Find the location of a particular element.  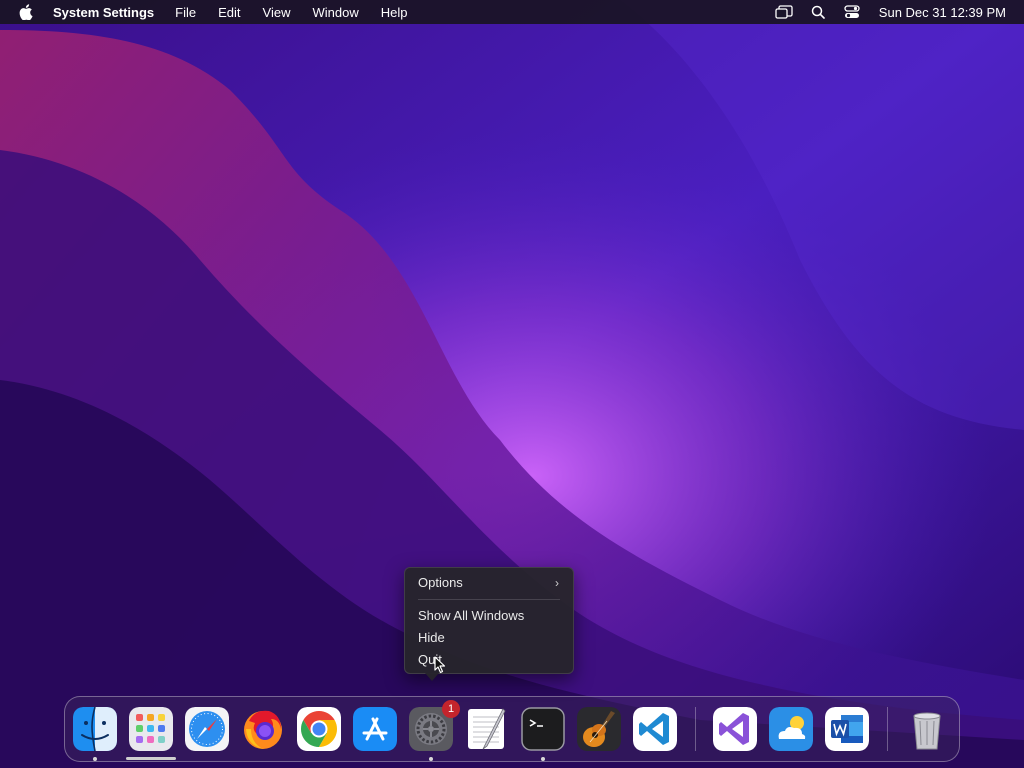

menu-help: Help is located at coordinates (394, 12).